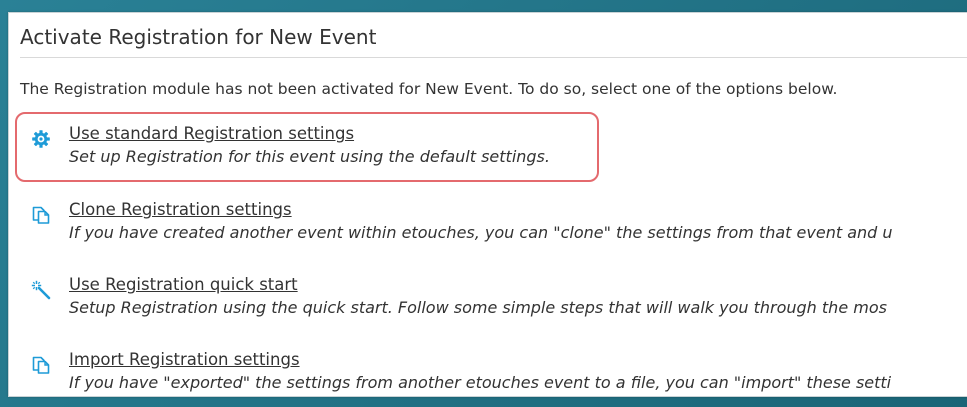  What do you see at coordinates (183, 284) in the screenshot?
I see `quick-start-link: Use Registration quick start` at bounding box center [183, 284].